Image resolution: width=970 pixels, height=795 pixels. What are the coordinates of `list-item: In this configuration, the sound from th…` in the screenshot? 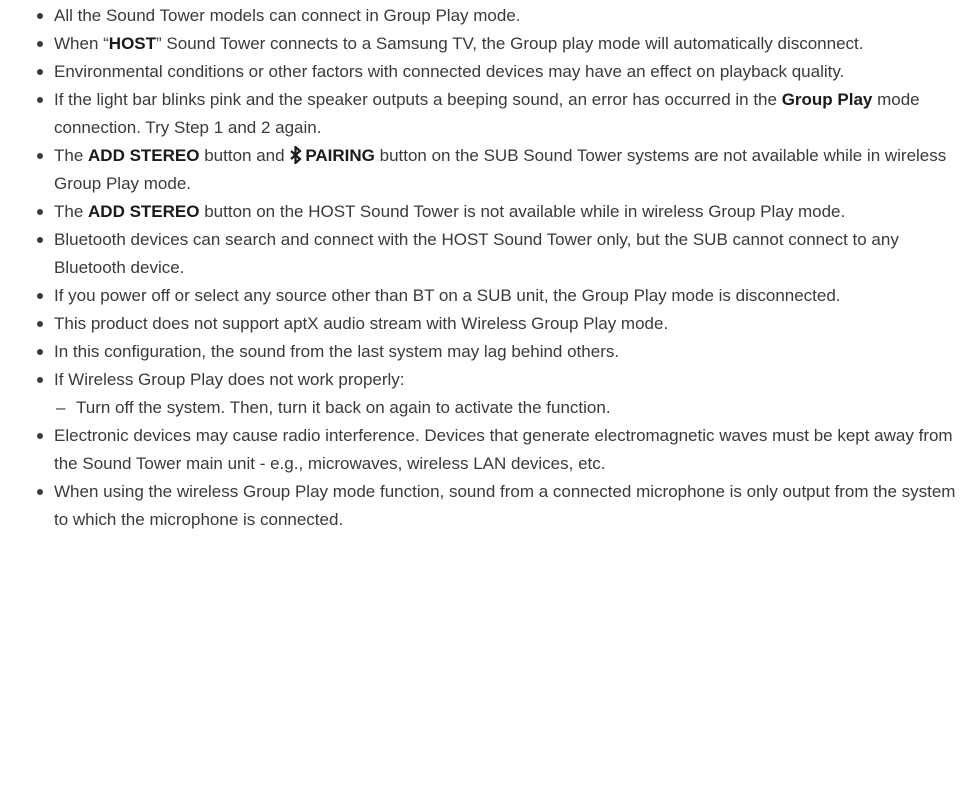 It's located at (499, 352).